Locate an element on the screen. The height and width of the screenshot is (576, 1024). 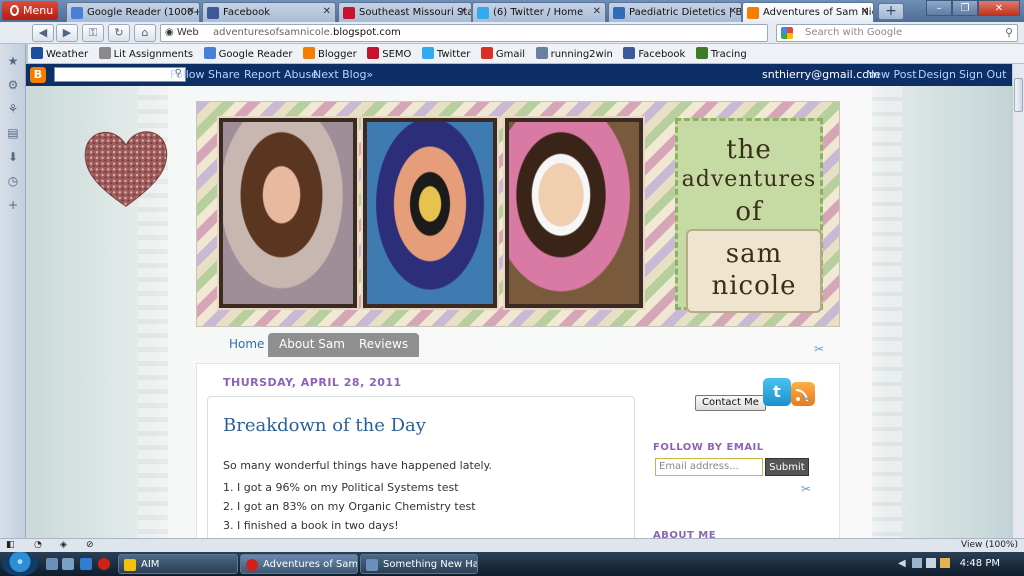
opera-menu-button: Menu is located at coordinates (30, 10).